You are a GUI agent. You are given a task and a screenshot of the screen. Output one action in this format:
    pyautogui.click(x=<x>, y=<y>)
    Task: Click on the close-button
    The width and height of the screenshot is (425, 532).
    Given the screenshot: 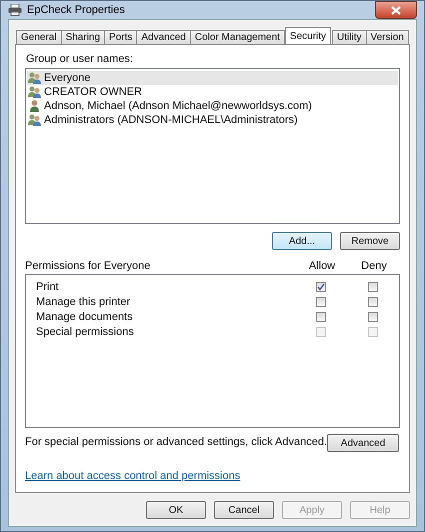 What is the action you would take?
    pyautogui.click(x=396, y=10)
    